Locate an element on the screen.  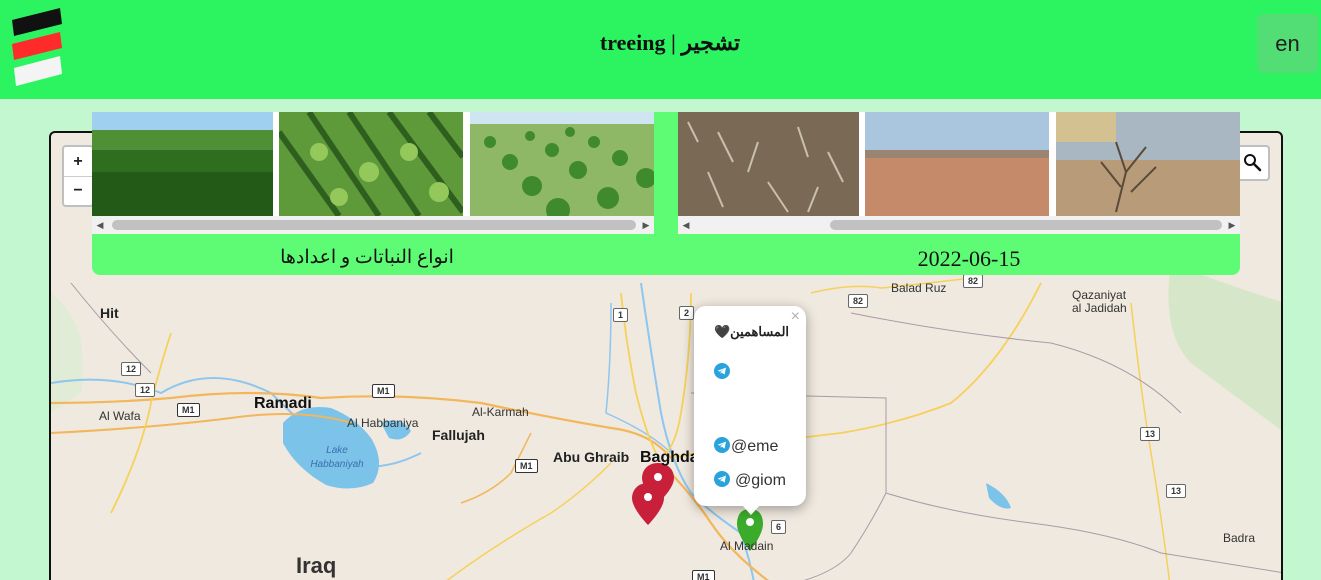
contributor-handle: @eme is located at coordinates (754, 447).